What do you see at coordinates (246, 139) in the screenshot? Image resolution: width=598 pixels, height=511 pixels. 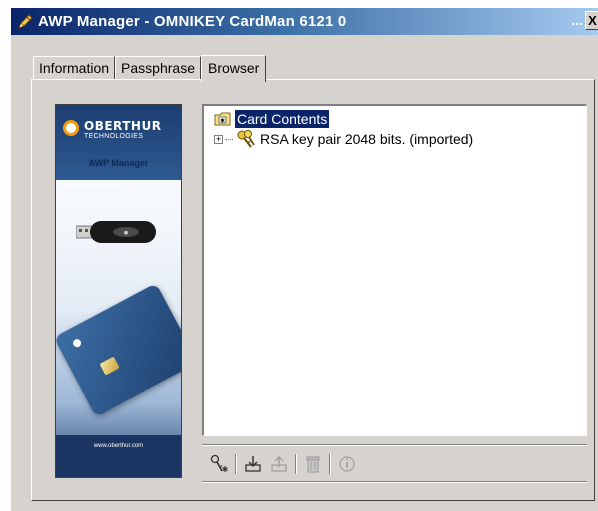 I see `key-icon` at bounding box center [246, 139].